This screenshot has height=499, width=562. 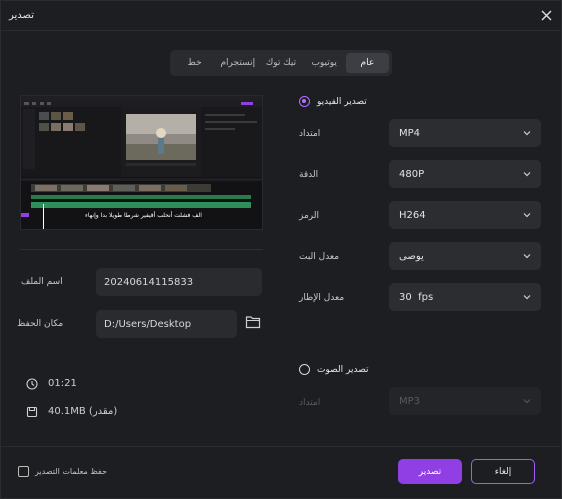 I want to click on preset-tabs: عام يوتيوب تيك توك إنستجرام خط, so click(x=281, y=63).